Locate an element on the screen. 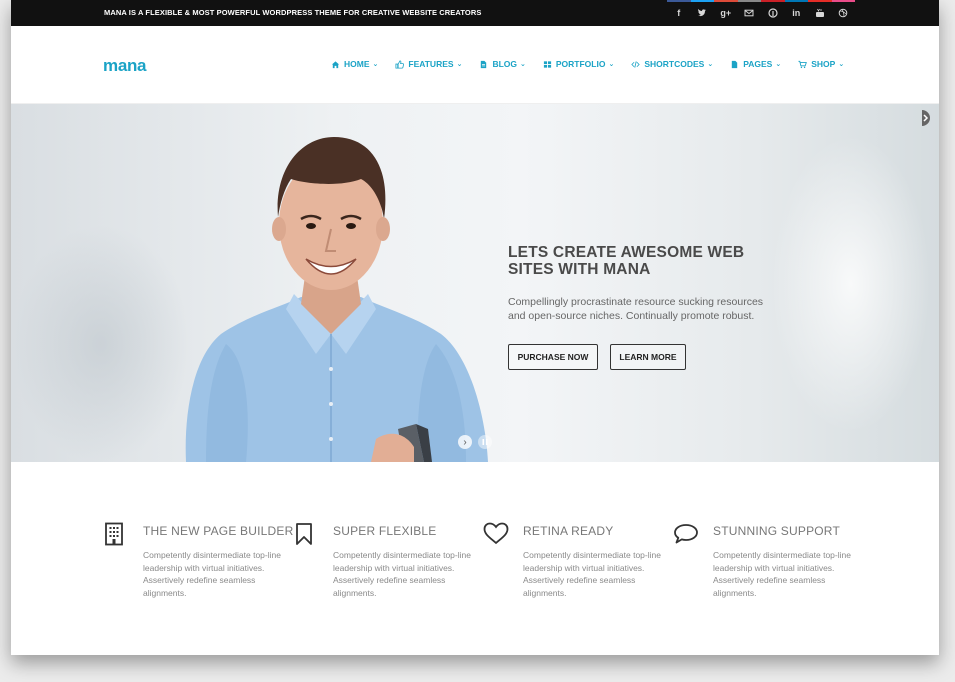  nav-pages: PAGES ⌄ is located at coordinates (755, 64).